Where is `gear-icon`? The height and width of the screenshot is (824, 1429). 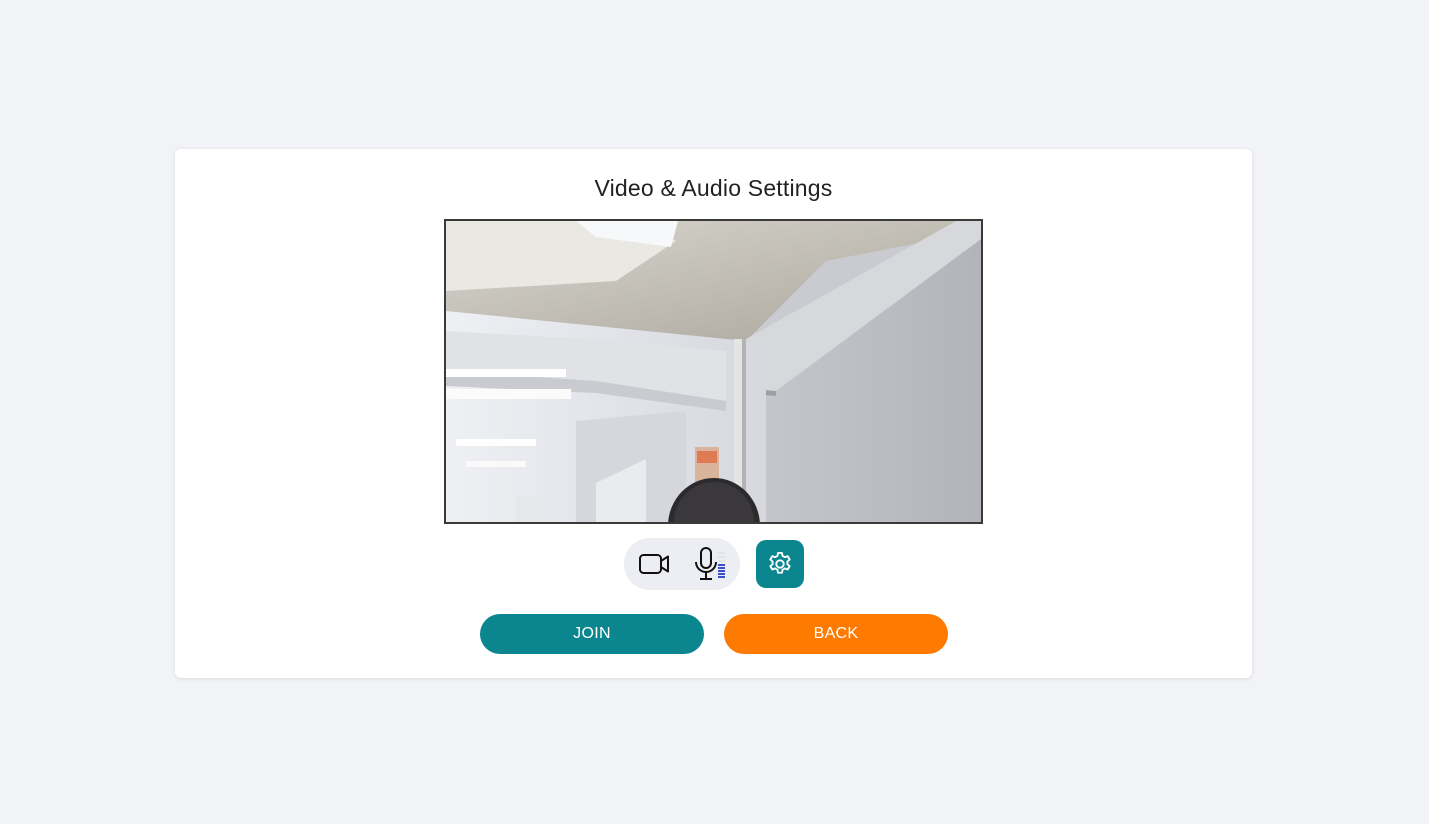
gear-icon is located at coordinates (780, 562).